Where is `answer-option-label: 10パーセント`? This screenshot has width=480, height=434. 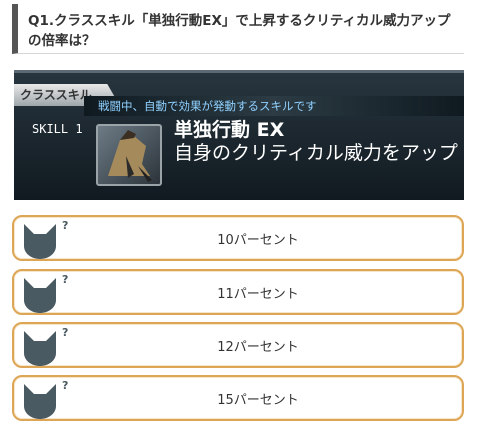
answer-option-label: 10パーセント is located at coordinates (258, 240).